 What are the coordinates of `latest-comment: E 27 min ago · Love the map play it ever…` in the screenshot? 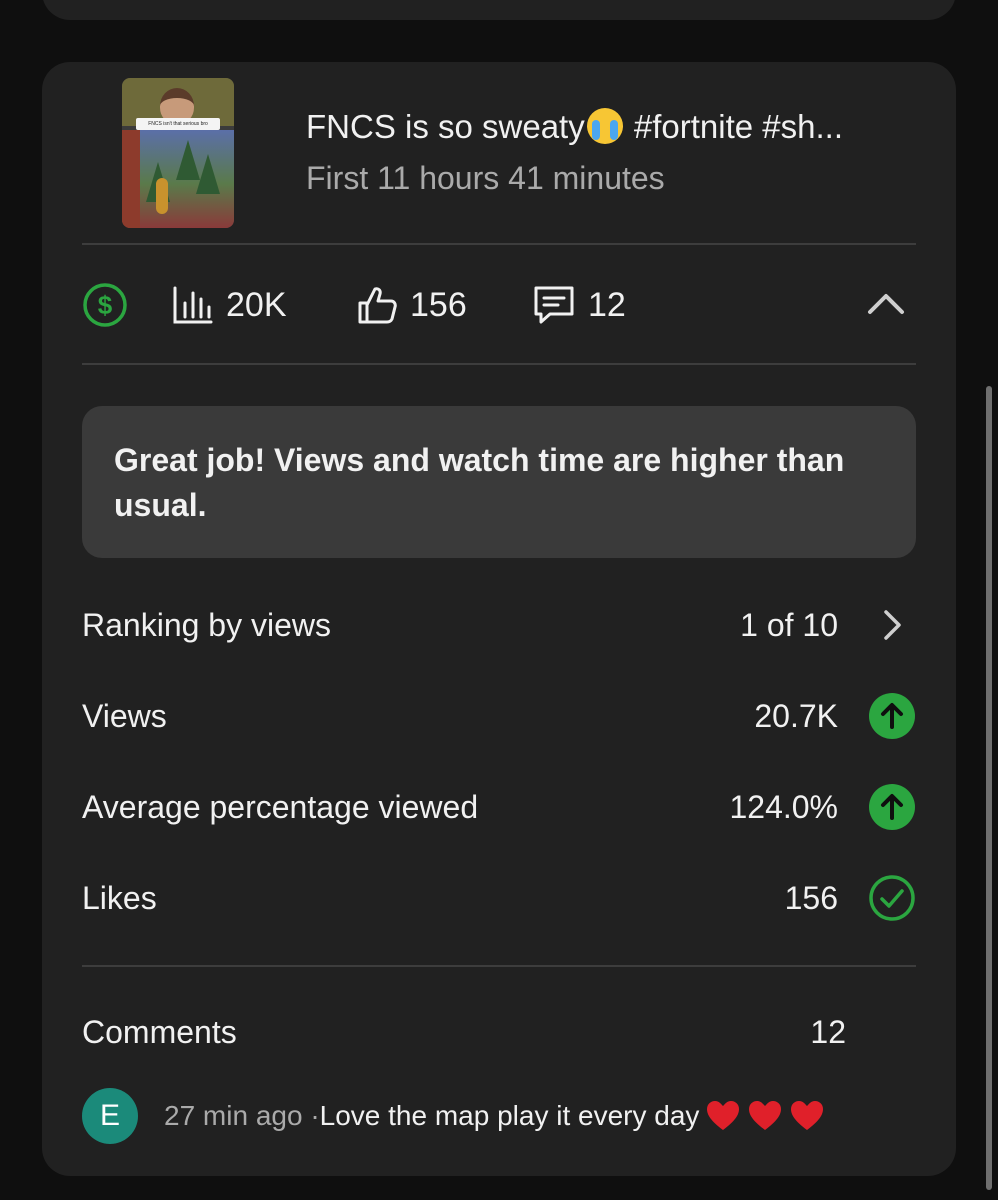 It's located at (499, 1116).